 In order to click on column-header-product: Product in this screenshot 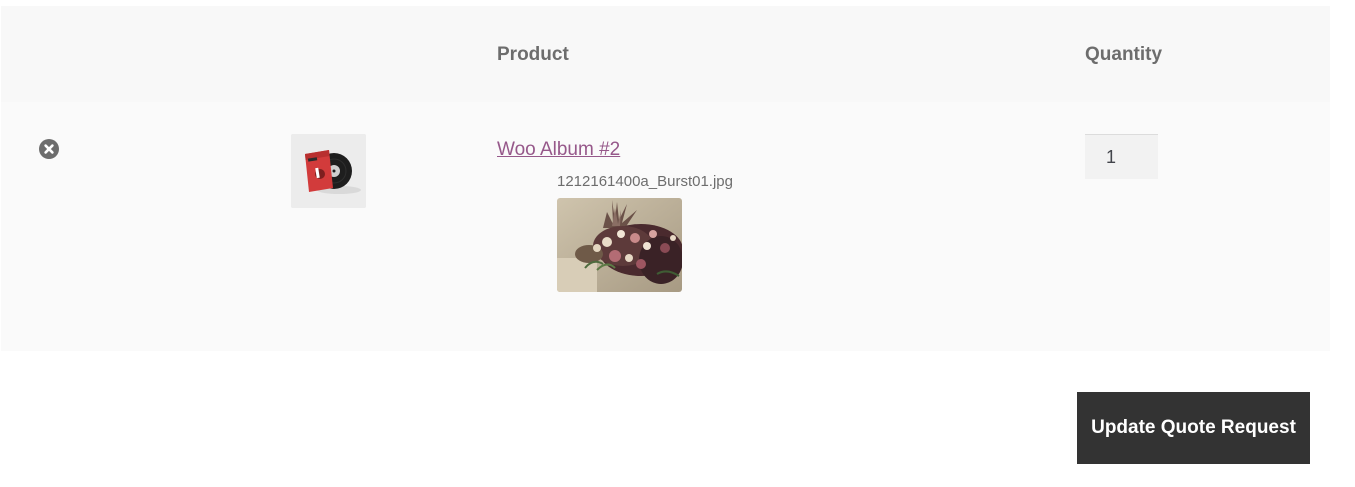, I will do `click(533, 54)`.